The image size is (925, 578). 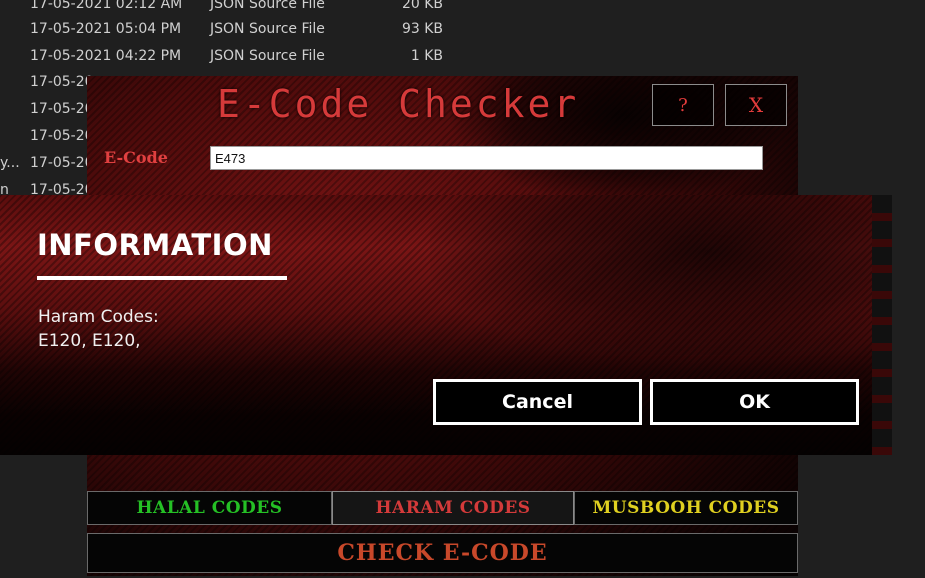 What do you see at coordinates (486, 158) in the screenshot?
I see `ecode-input` at bounding box center [486, 158].